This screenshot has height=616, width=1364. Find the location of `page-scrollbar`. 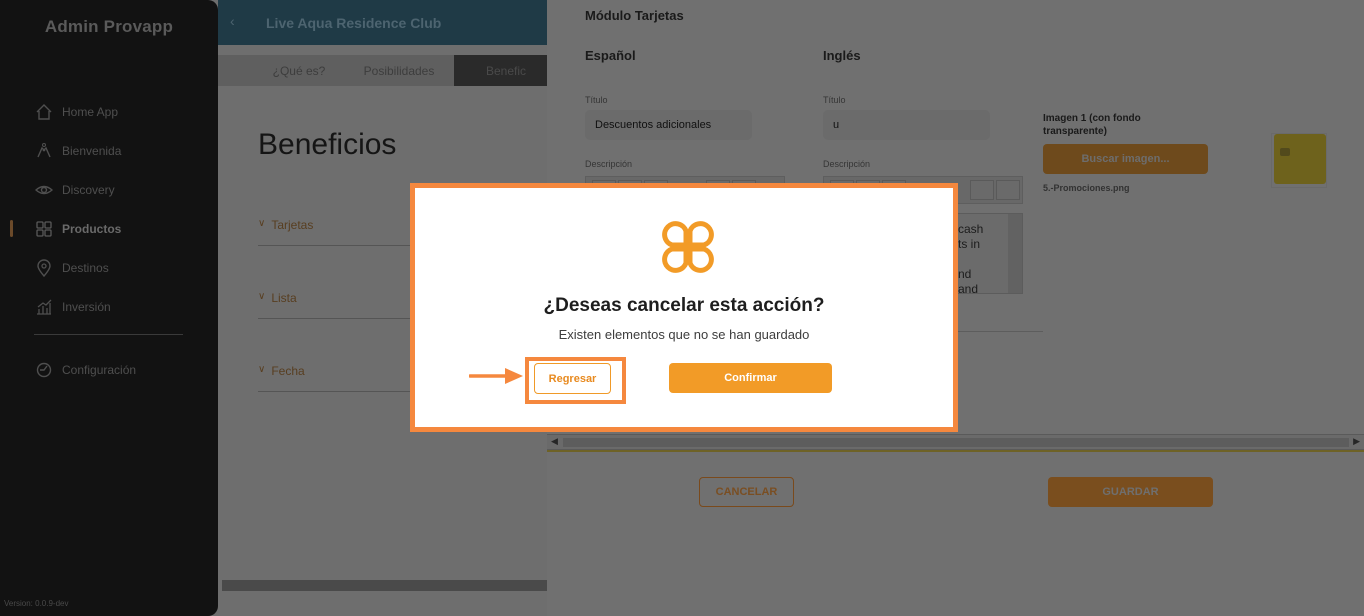

page-scrollbar is located at coordinates (385, 585).